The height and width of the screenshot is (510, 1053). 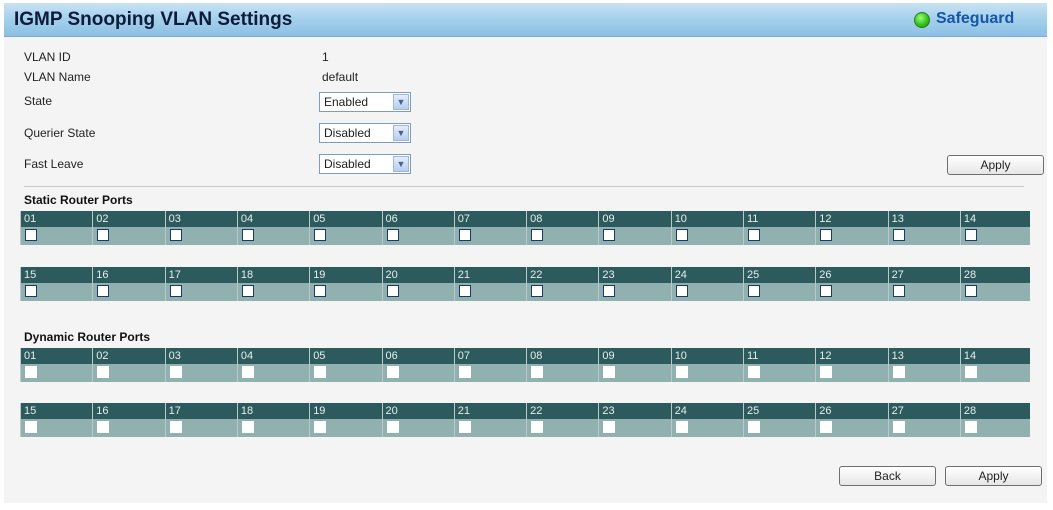 What do you see at coordinates (56, 356) in the screenshot?
I see `port-number-label: 01` at bounding box center [56, 356].